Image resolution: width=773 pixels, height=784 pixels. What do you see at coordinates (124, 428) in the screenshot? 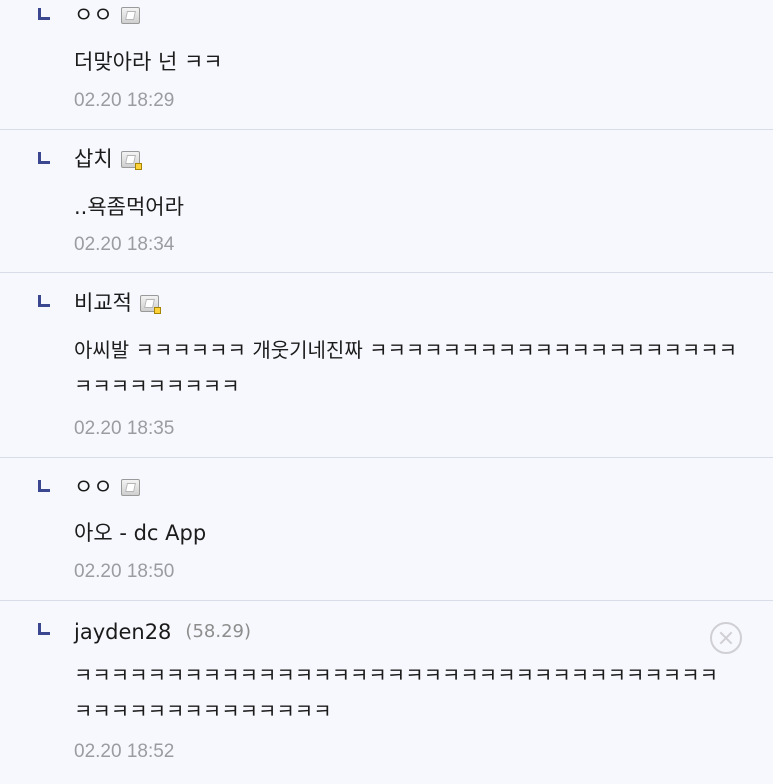
I see `comment-timestamp: 02.20 18:35` at bounding box center [124, 428].